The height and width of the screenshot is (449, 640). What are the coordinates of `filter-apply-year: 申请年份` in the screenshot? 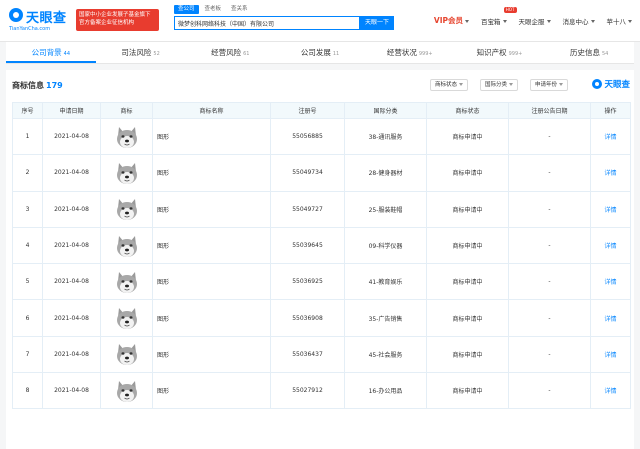 It's located at (549, 85).